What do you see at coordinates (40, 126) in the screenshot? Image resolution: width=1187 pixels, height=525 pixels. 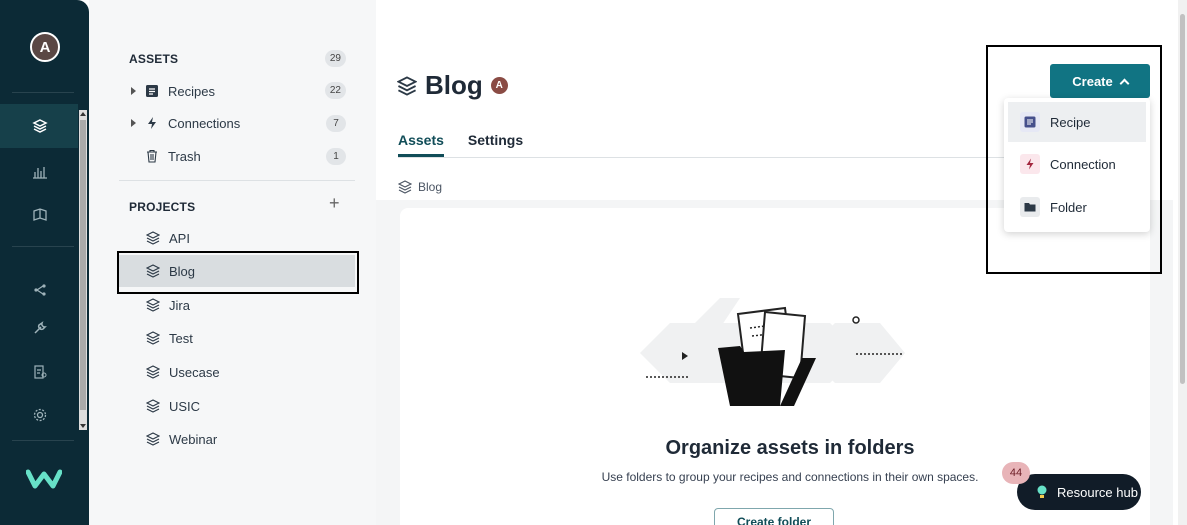 I see `projects-icon` at bounding box center [40, 126].